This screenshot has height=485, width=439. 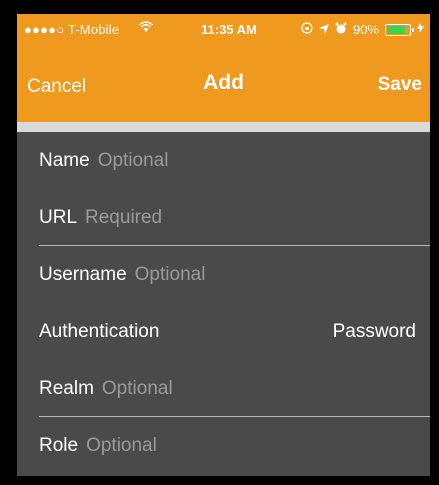 I want to click on username-field: Username Optional, so click(x=223, y=274).